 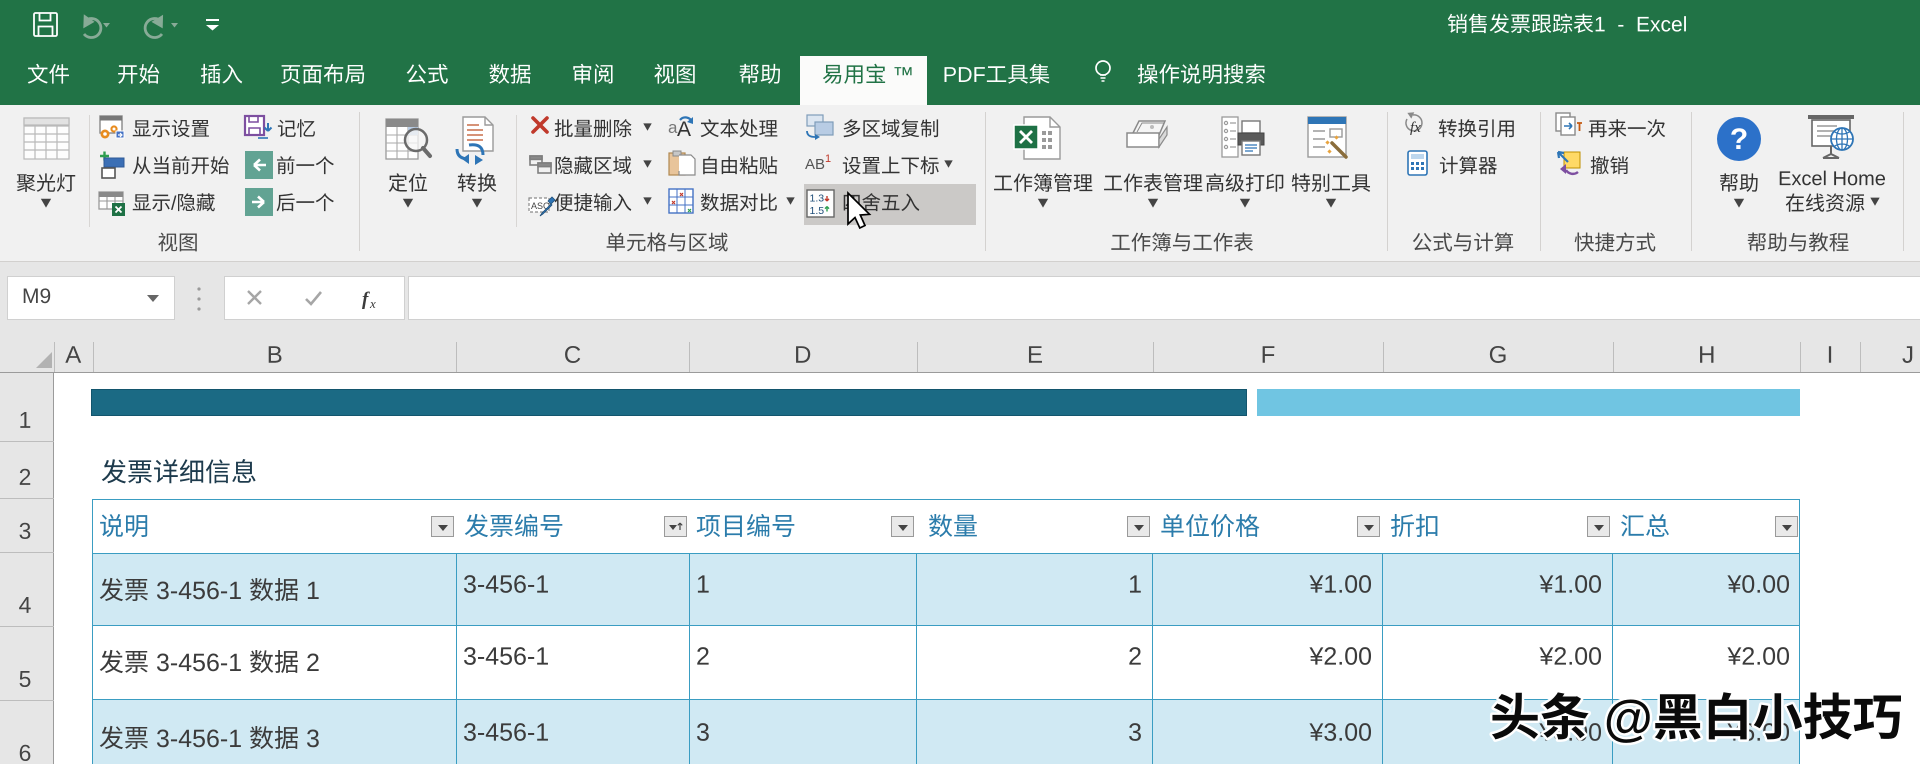 What do you see at coordinates (1415, 128) in the screenshot?
I see `svg-text: fx` at bounding box center [1415, 128].